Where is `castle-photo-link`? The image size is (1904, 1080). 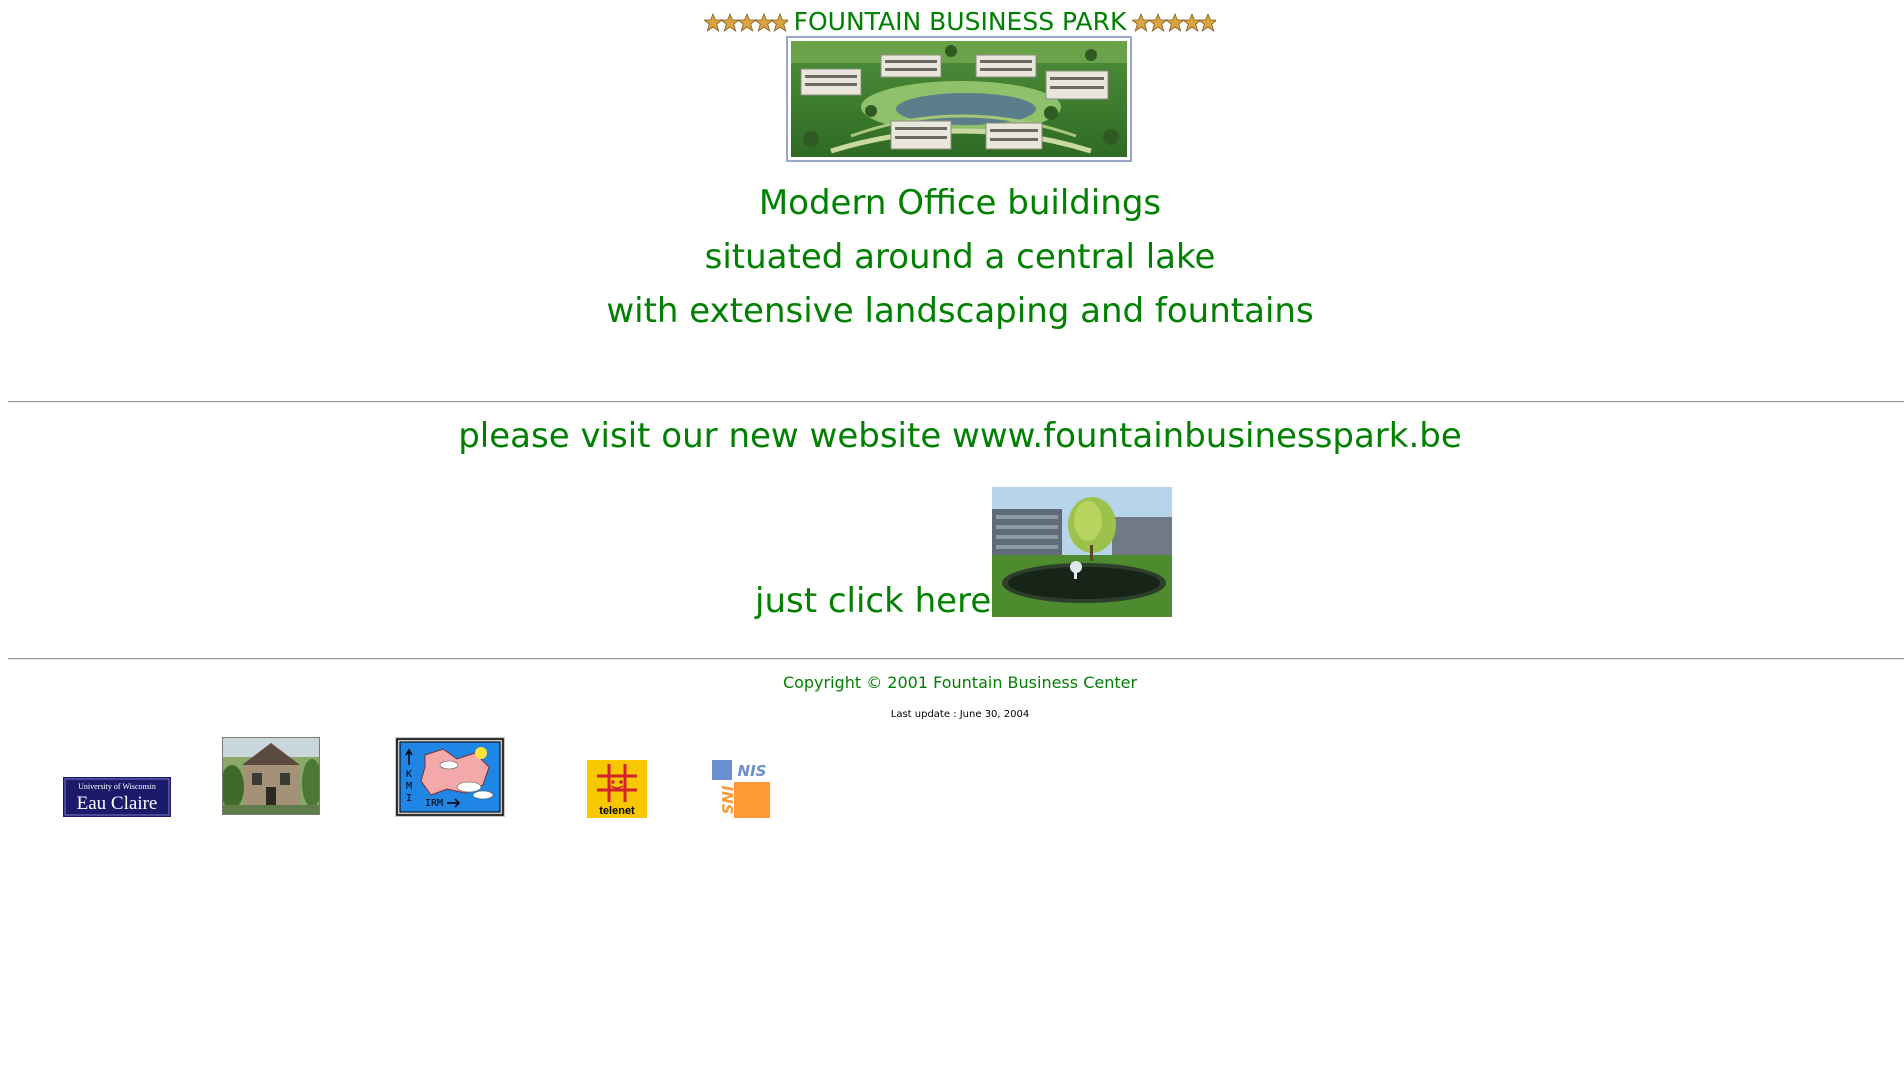
castle-photo-link is located at coordinates (271, 776).